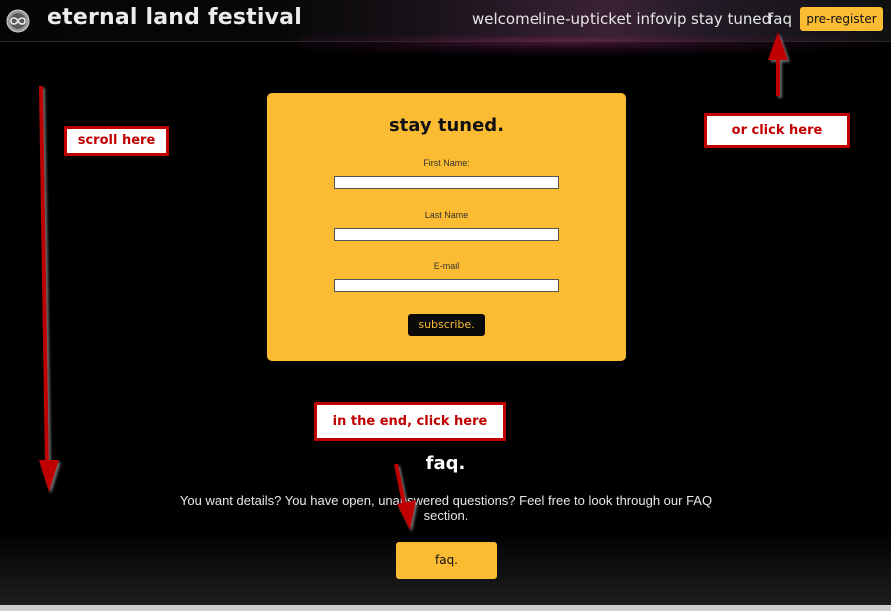 This screenshot has width=891, height=611. I want to click on nav-vip: vip, so click(675, 19).